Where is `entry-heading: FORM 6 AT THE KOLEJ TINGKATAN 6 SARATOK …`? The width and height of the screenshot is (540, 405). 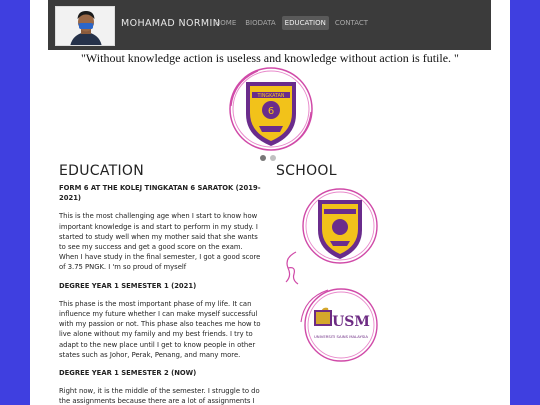 entry-heading: FORM 6 AT THE KOLEJ TINGKATAN 6 SARATOK … is located at coordinates (160, 193).